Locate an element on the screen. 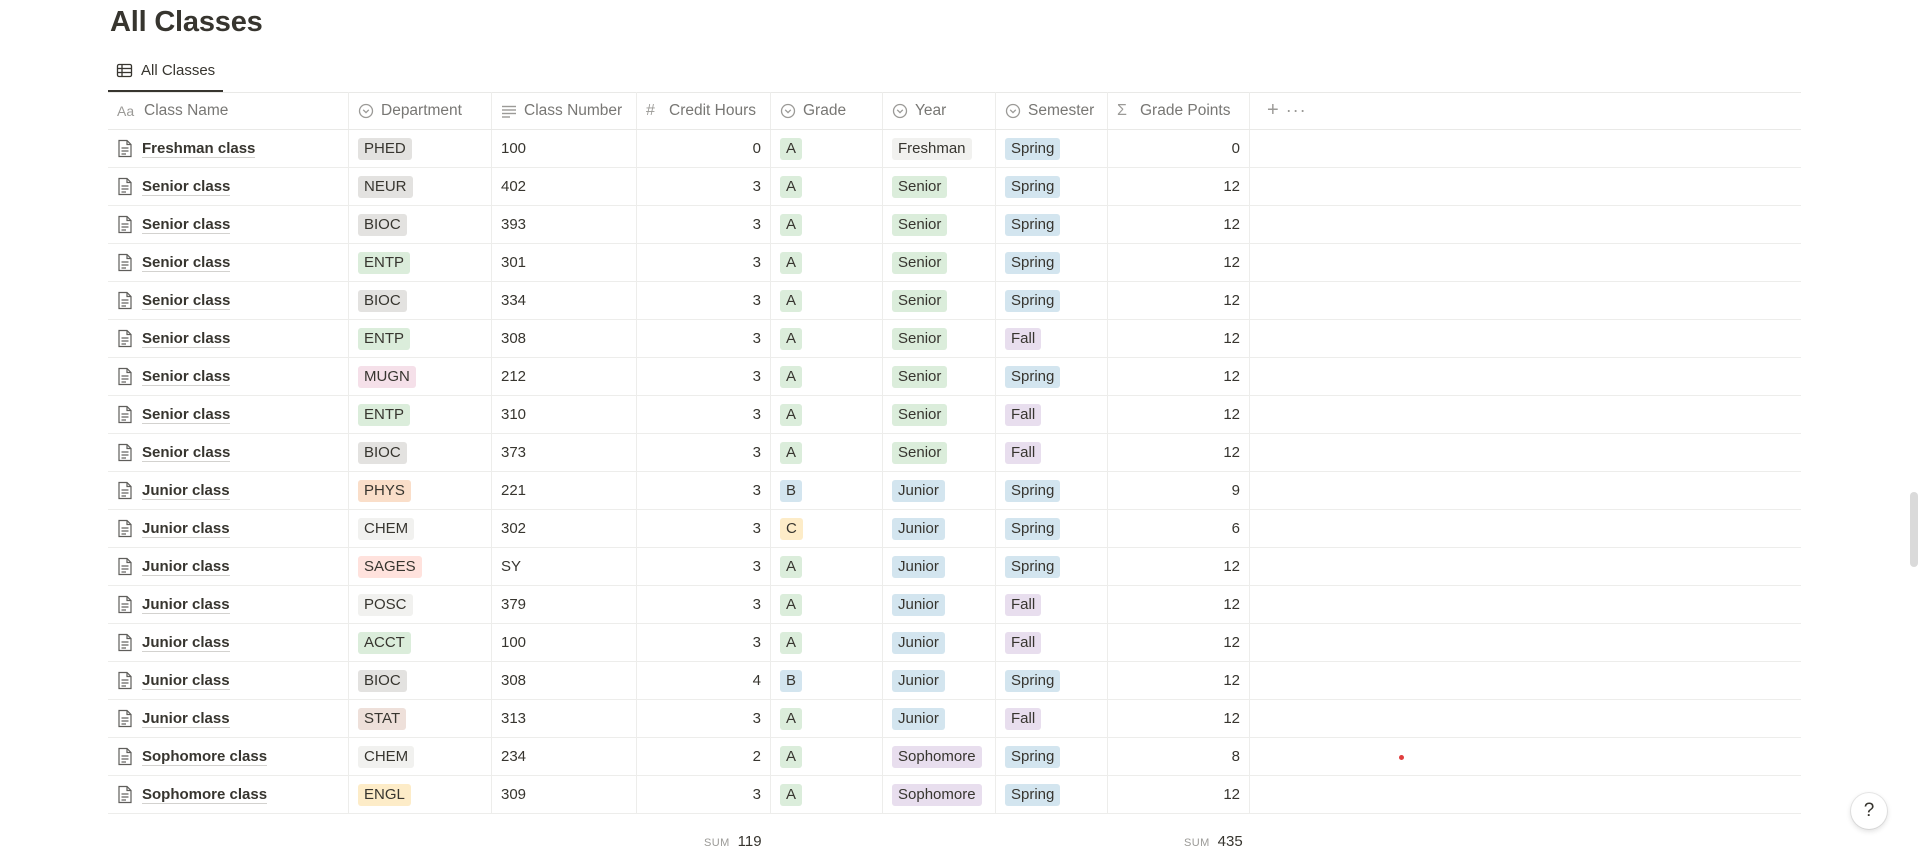 Image resolution: width=1920 pixels, height=855 pixels. class-name: Freshman class is located at coordinates (199, 149).